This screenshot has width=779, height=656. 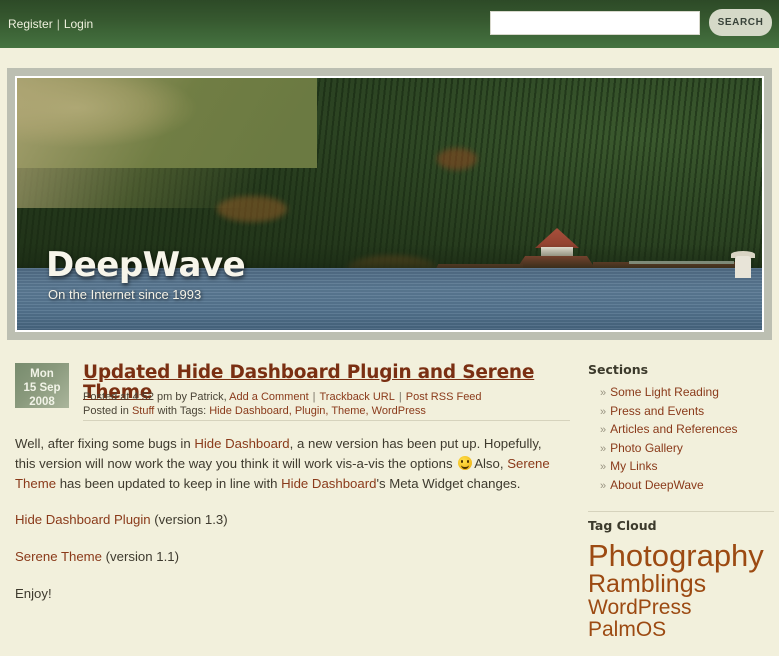 I want to click on tag-cloud-row: Photography, so click(x=681, y=556).